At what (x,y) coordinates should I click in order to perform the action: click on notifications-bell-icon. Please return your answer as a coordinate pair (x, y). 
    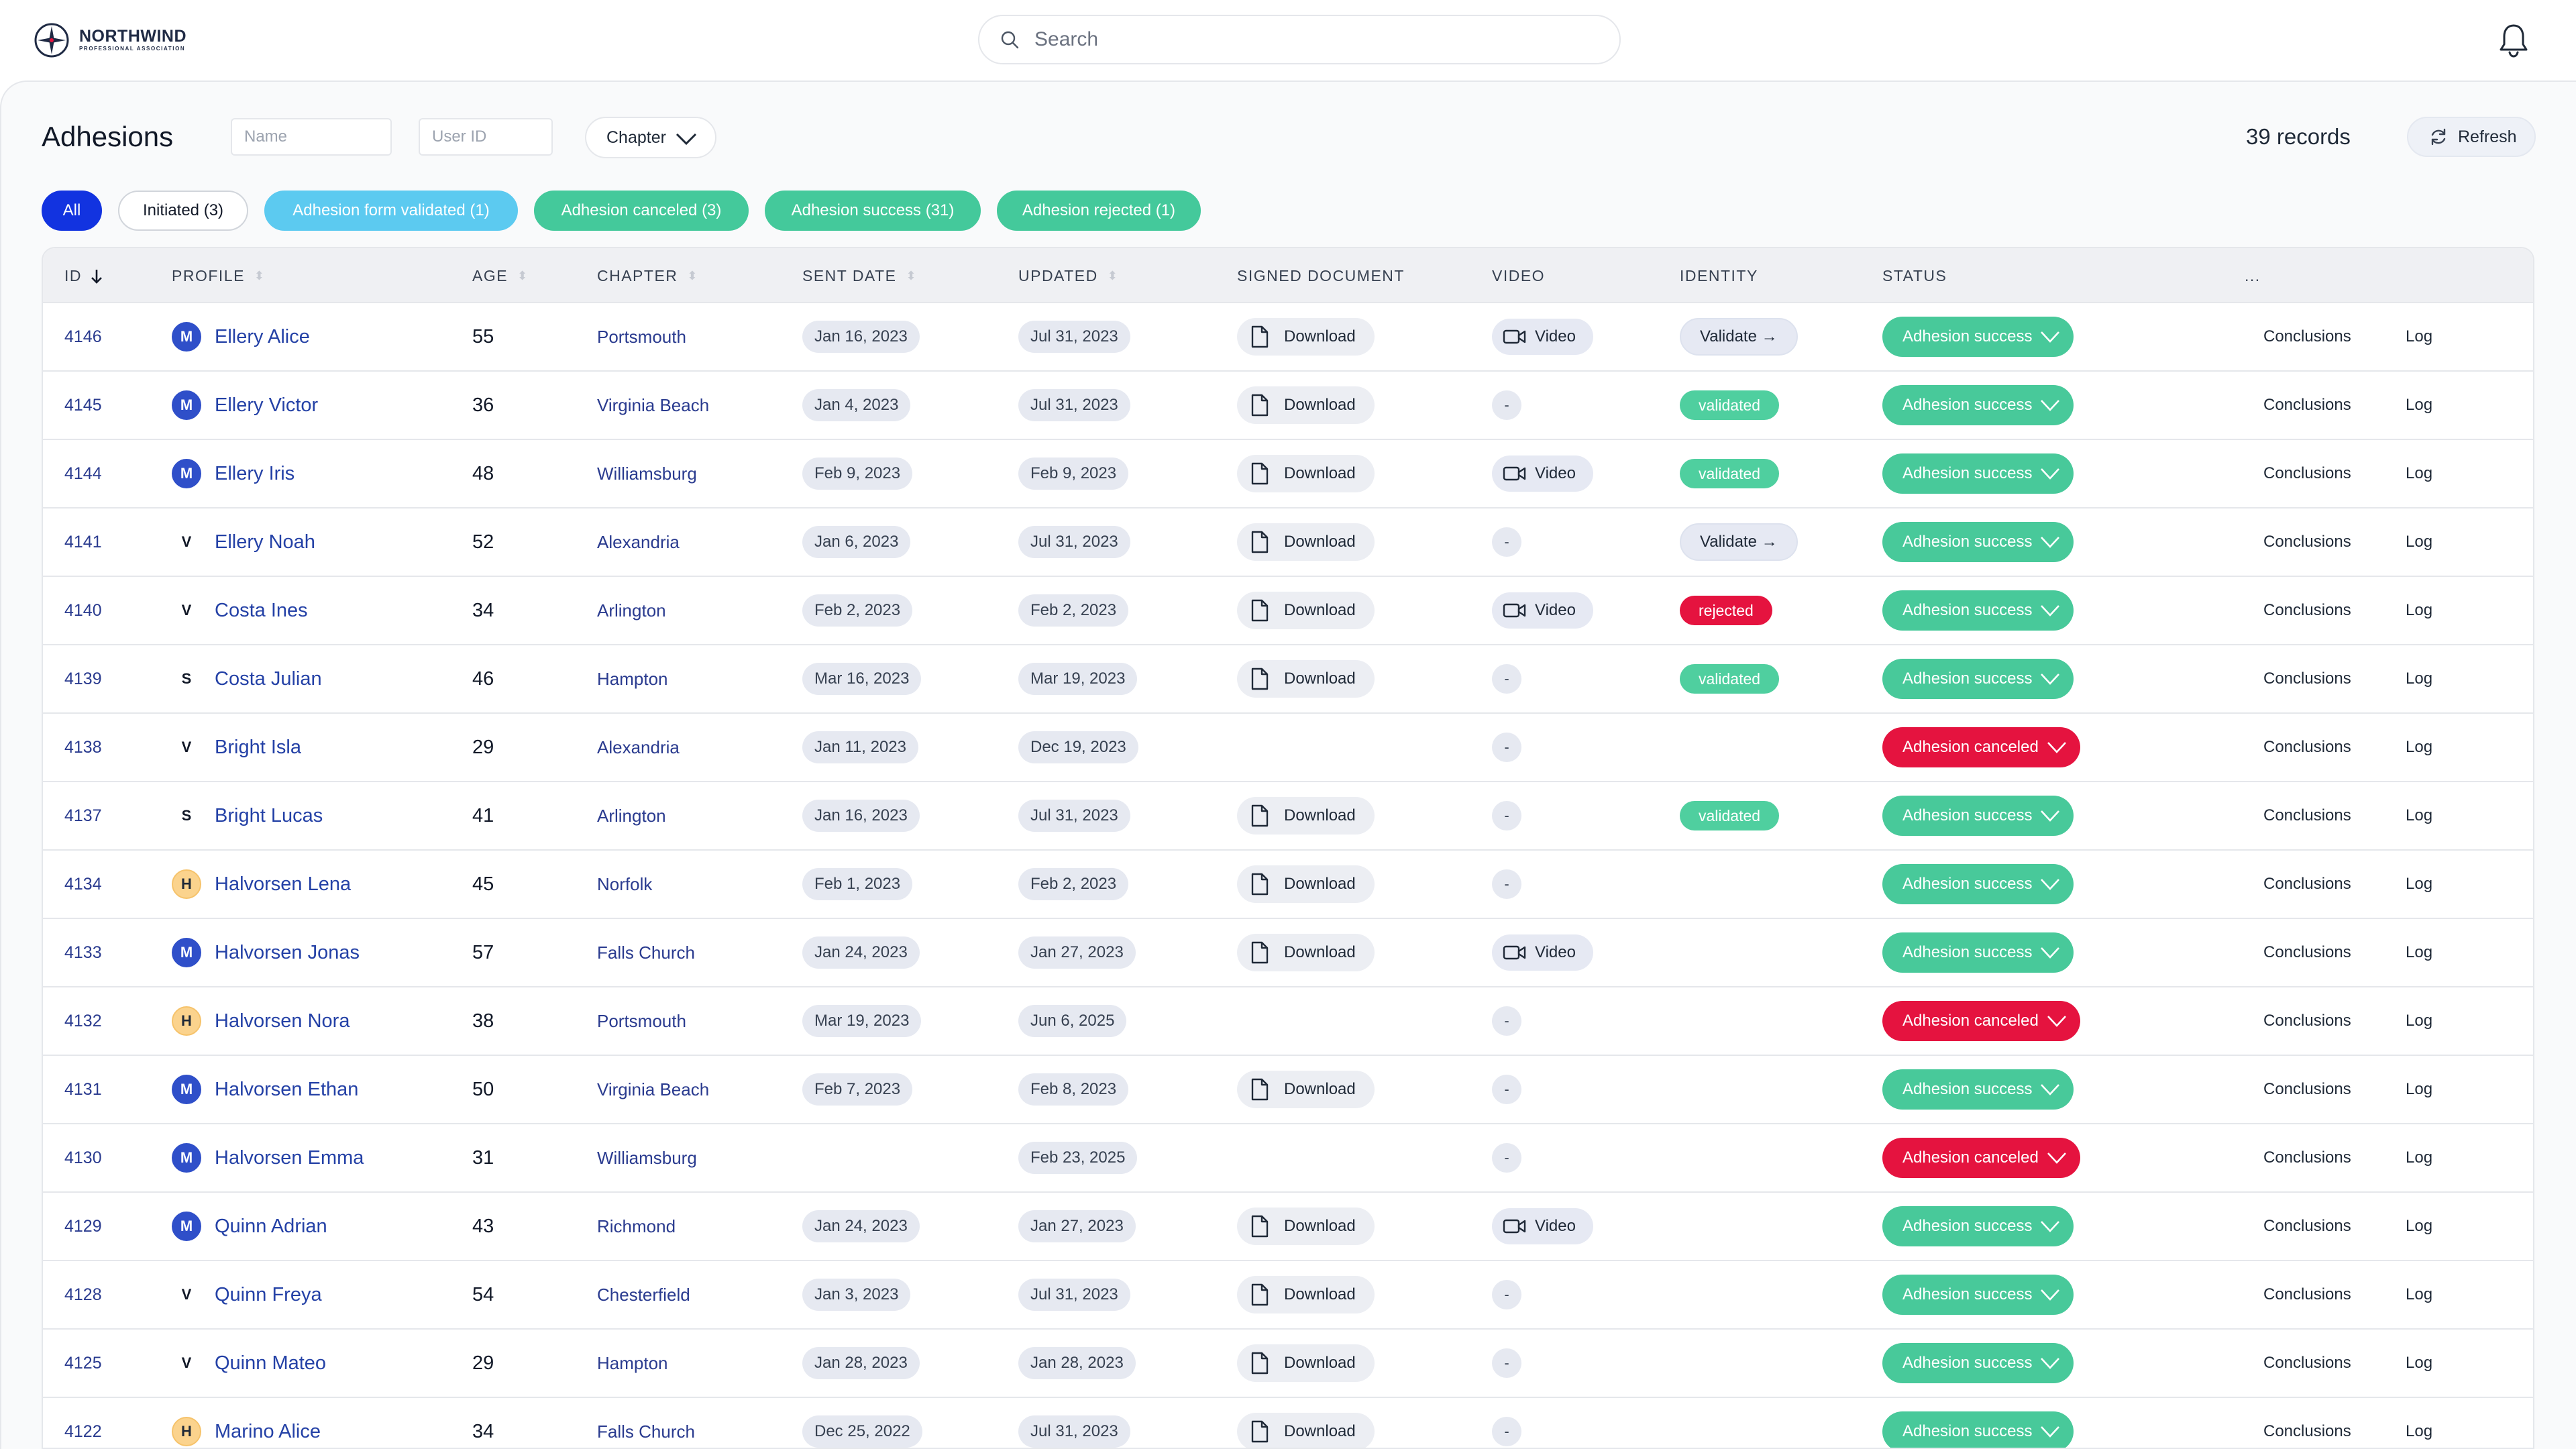
    Looking at the image, I should click on (2513, 40).